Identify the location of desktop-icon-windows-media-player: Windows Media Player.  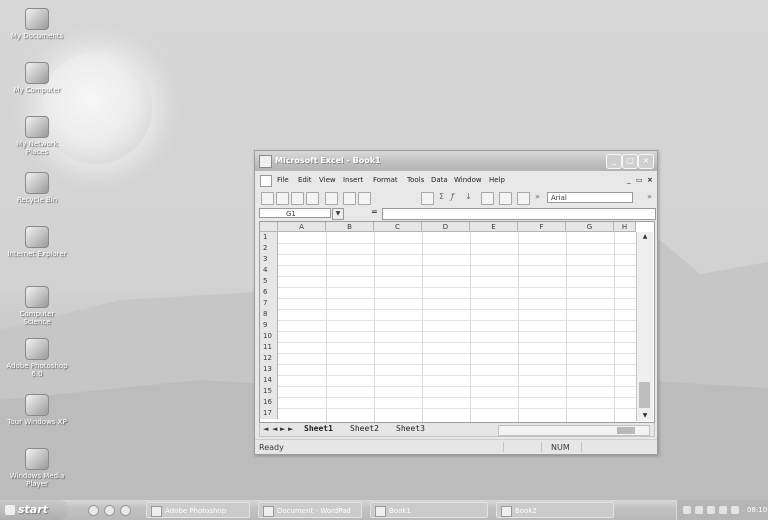
(37, 468).